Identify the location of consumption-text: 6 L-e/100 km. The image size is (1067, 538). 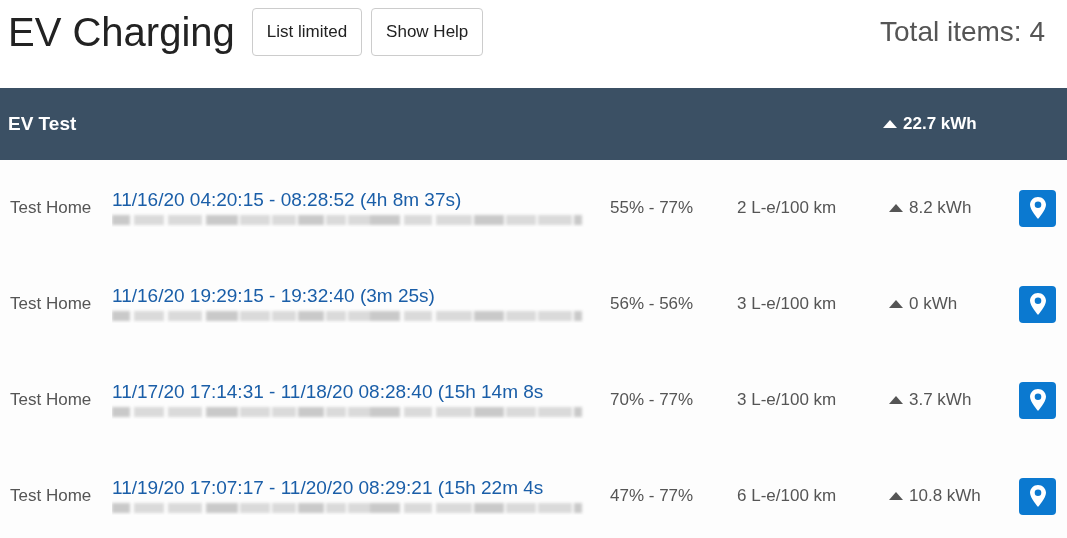
(787, 496).